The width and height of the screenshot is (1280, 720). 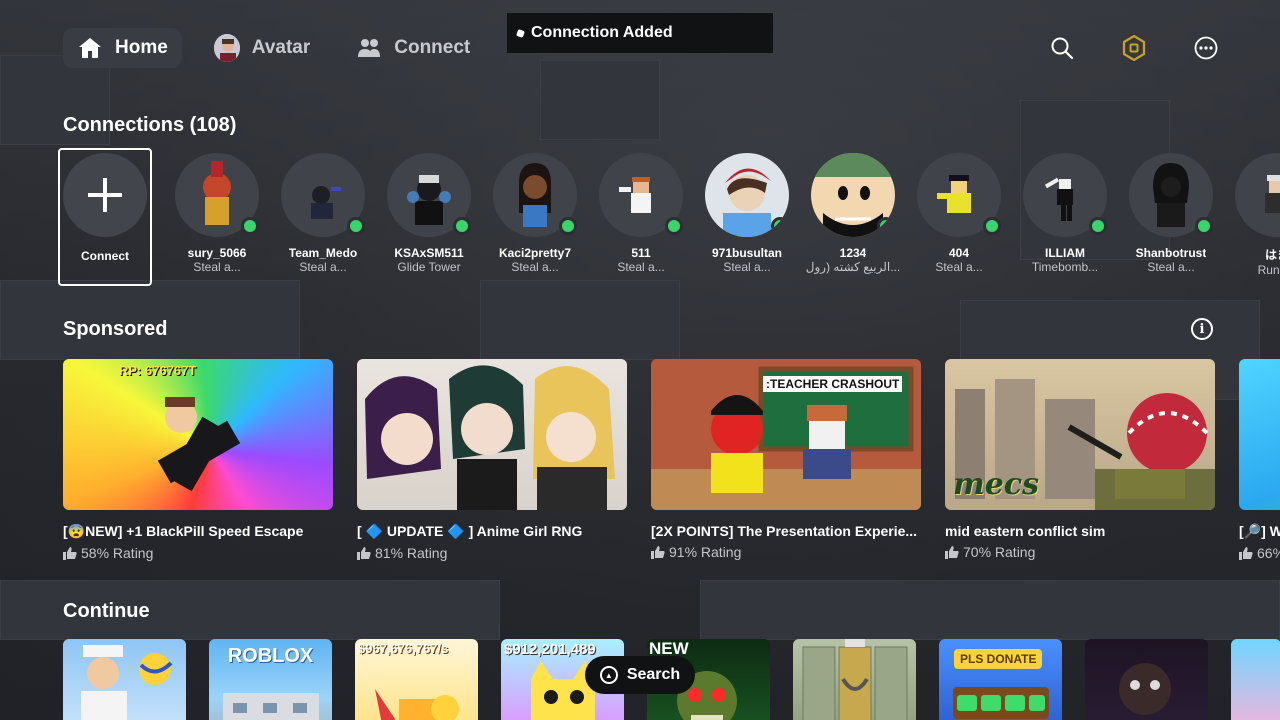 What do you see at coordinates (1171, 253) in the screenshot?
I see `friend-name: Shanbotrust` at bounding box center [1171, 253].